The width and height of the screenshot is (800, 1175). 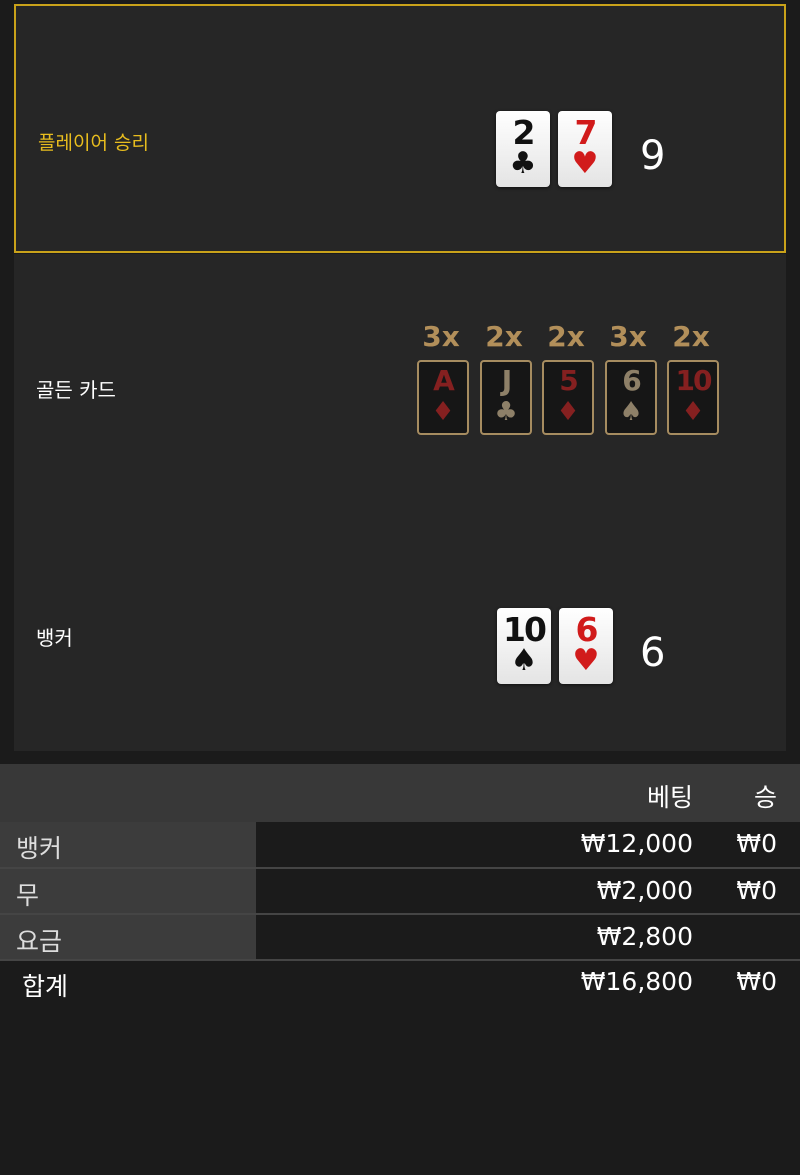 What do you see at coordinates (636, 843) in the screenshot?
I see `row-bet-amount: ₩12,000` at bounding box center [636, 843].